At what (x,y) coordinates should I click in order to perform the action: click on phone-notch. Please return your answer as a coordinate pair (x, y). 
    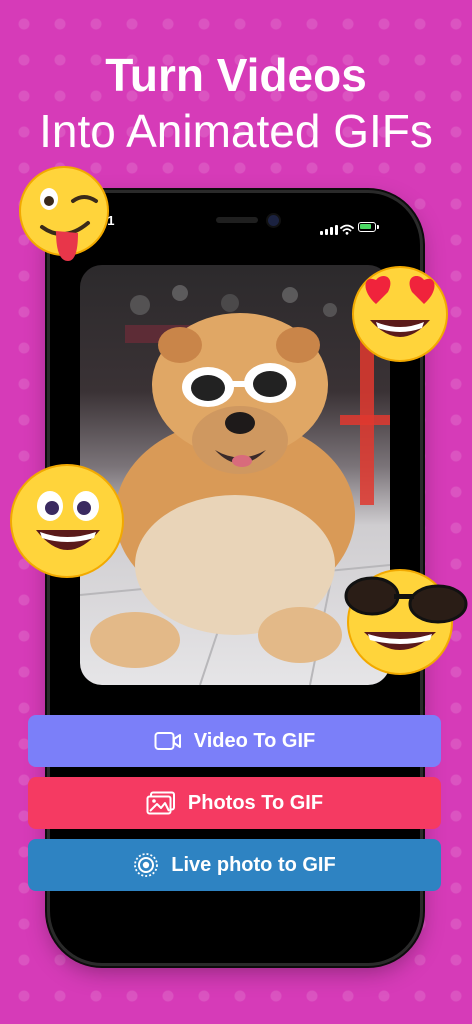
    Looking at the image, I should click on (235, 221).